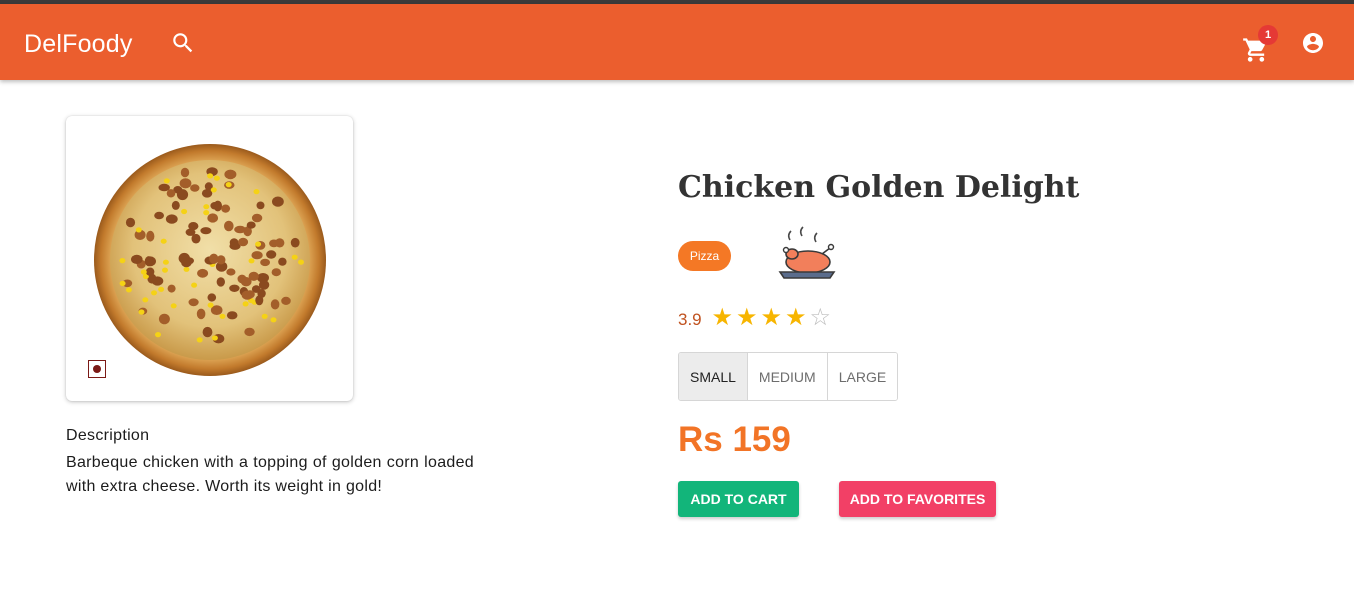  I want to click on star-empty-icon: ☆, so click(820, 318).